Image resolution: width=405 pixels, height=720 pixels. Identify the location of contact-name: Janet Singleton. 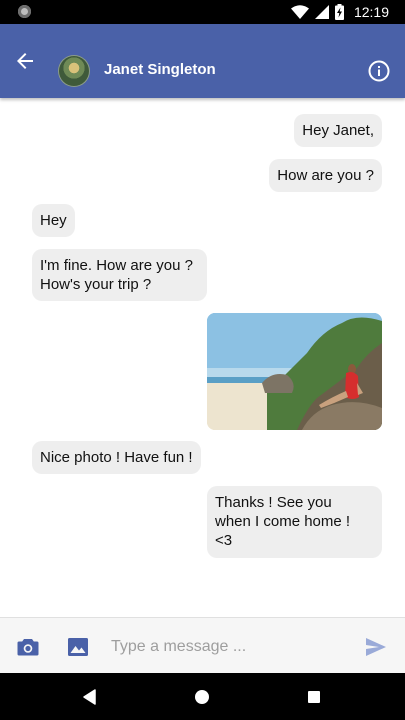
(160, 69).